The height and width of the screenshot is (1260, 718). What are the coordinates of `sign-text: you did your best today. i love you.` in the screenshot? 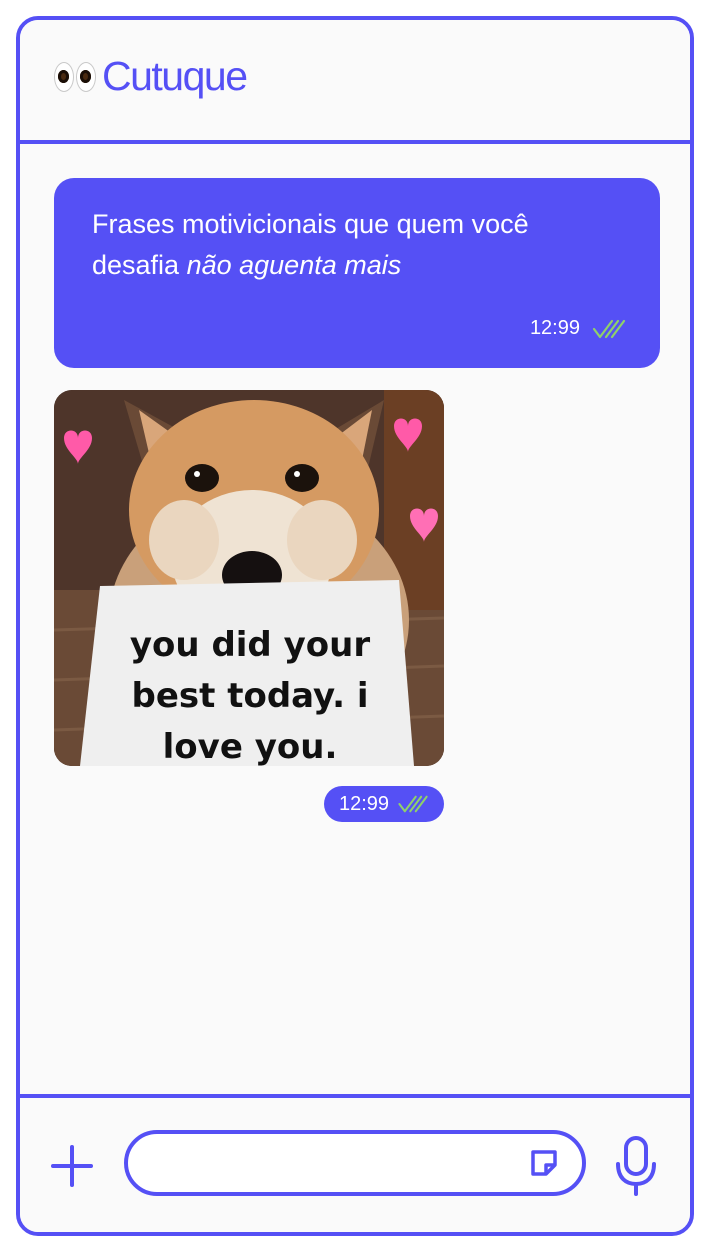 It's located at (250, 695).